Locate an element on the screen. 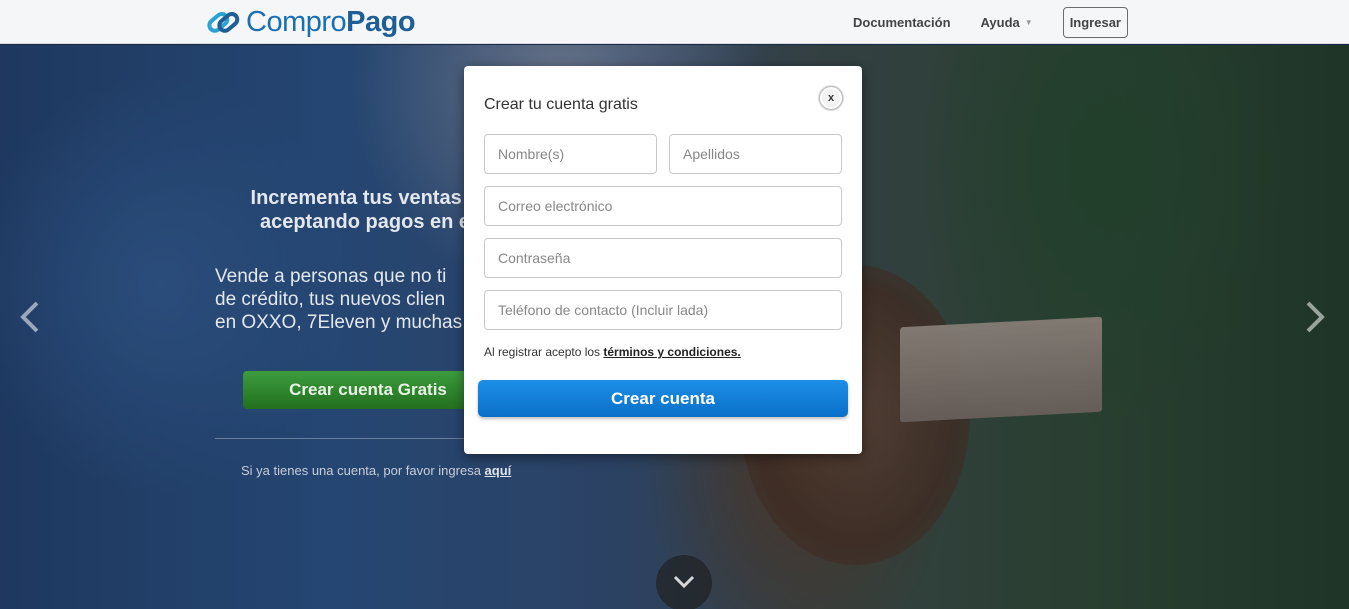 This screenshot has height=609, width=1349. chevron-left-icon is located at coordinates (30, 317).